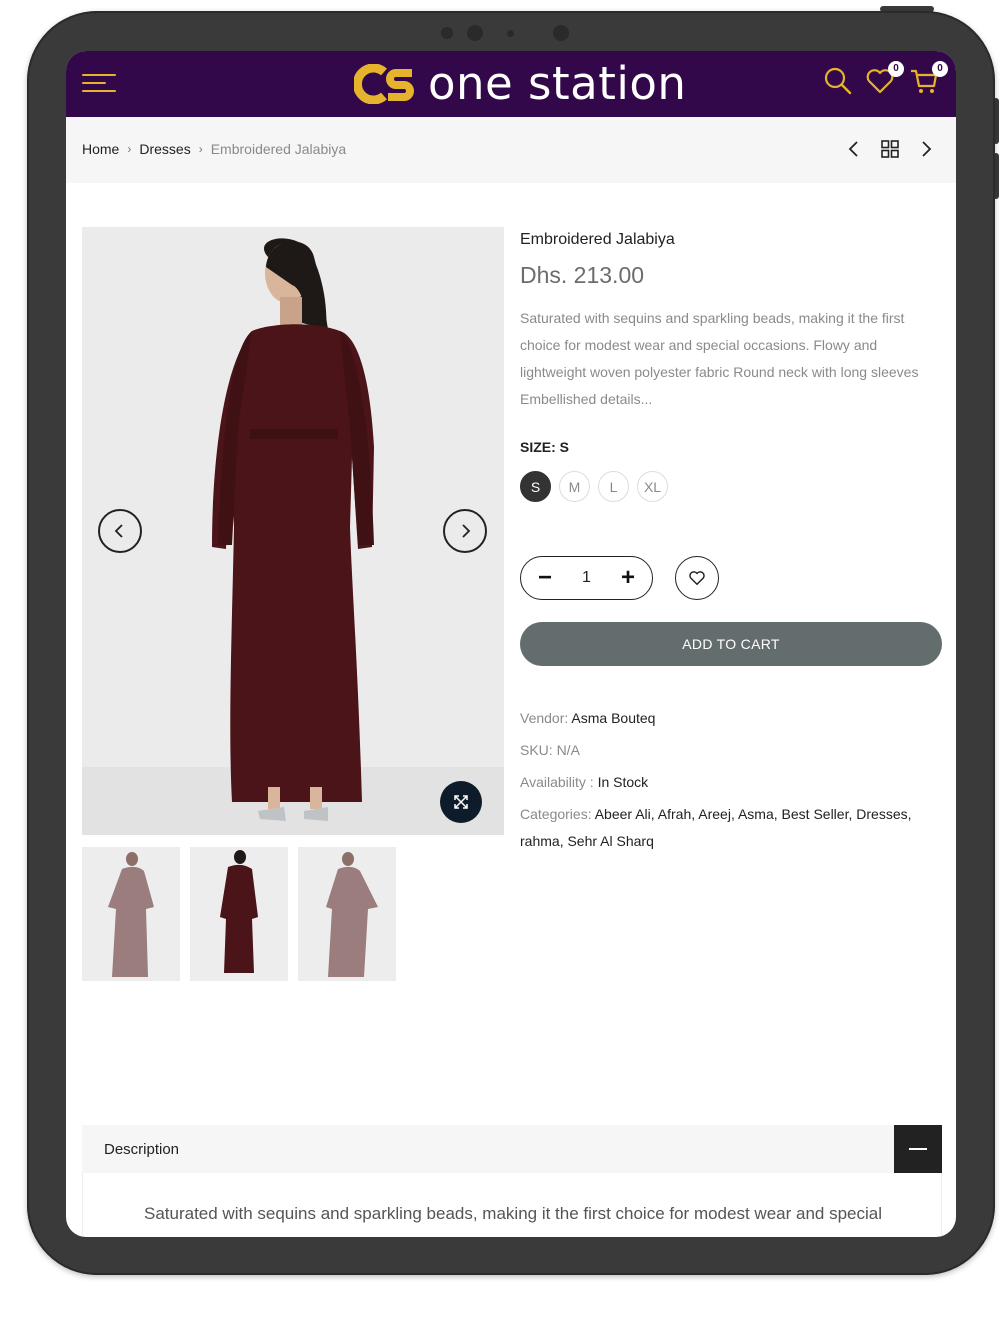  Describe the element at coordinates (582, 275) in the screenshot. I see `product-price: Dhs. 213.00` at that location.